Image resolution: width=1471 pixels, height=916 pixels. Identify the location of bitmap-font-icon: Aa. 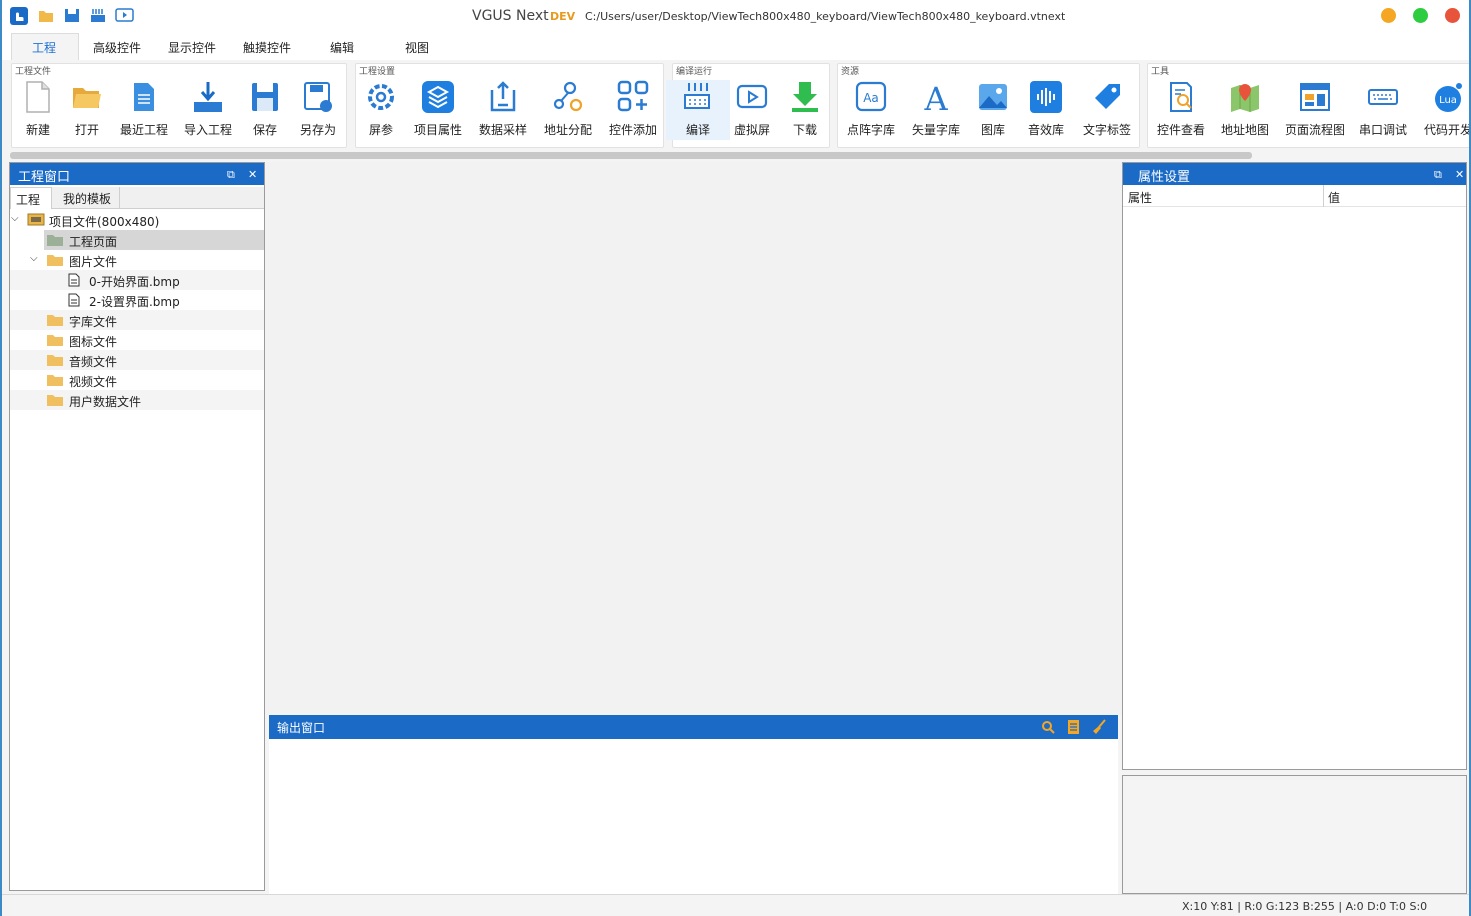
(871, 96).